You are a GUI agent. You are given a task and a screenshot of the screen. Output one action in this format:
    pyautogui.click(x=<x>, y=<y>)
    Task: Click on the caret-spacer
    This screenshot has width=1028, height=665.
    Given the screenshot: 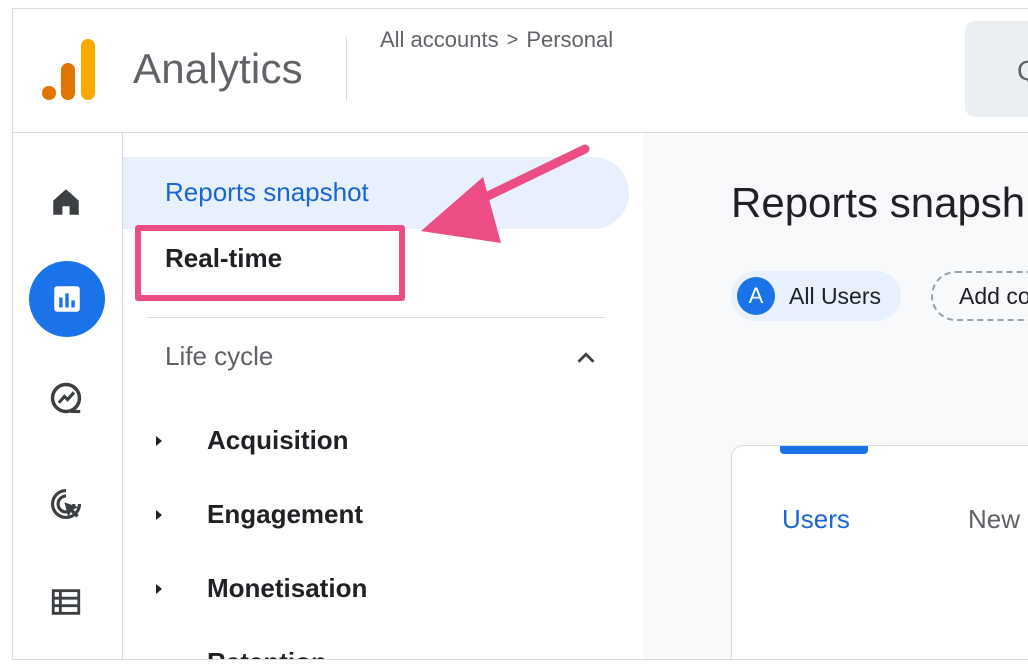 What is the action you would take?
    pyautogui.click(x=159, y=655)
    